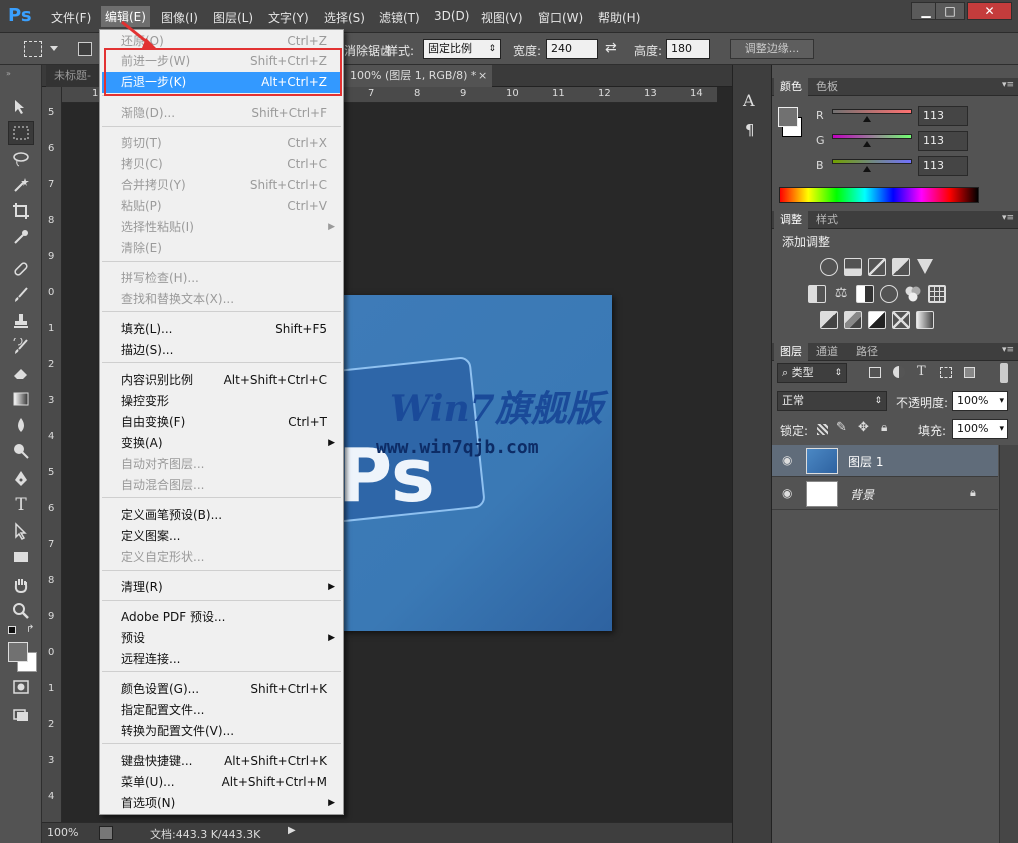 The width and height of the screenshot is (1018, 843). Describe the element at coordinates (913, 294) in the screenshot. I see `channel-mixer-icon` at that location.